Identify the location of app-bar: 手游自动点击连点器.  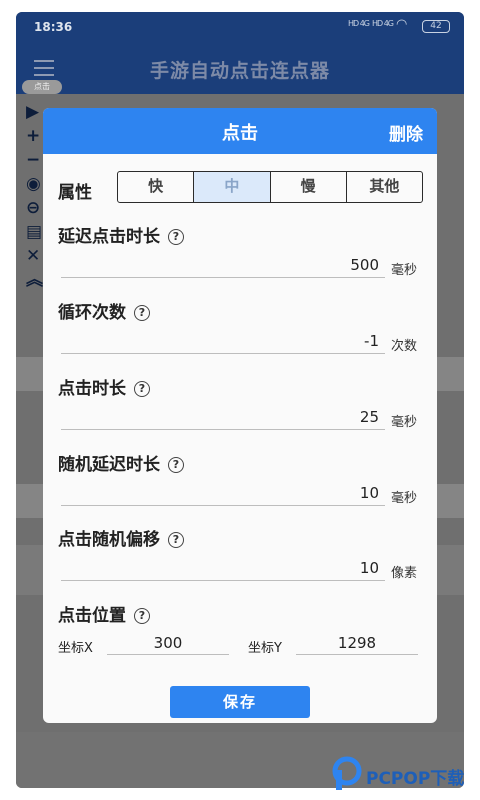
(240, 68).